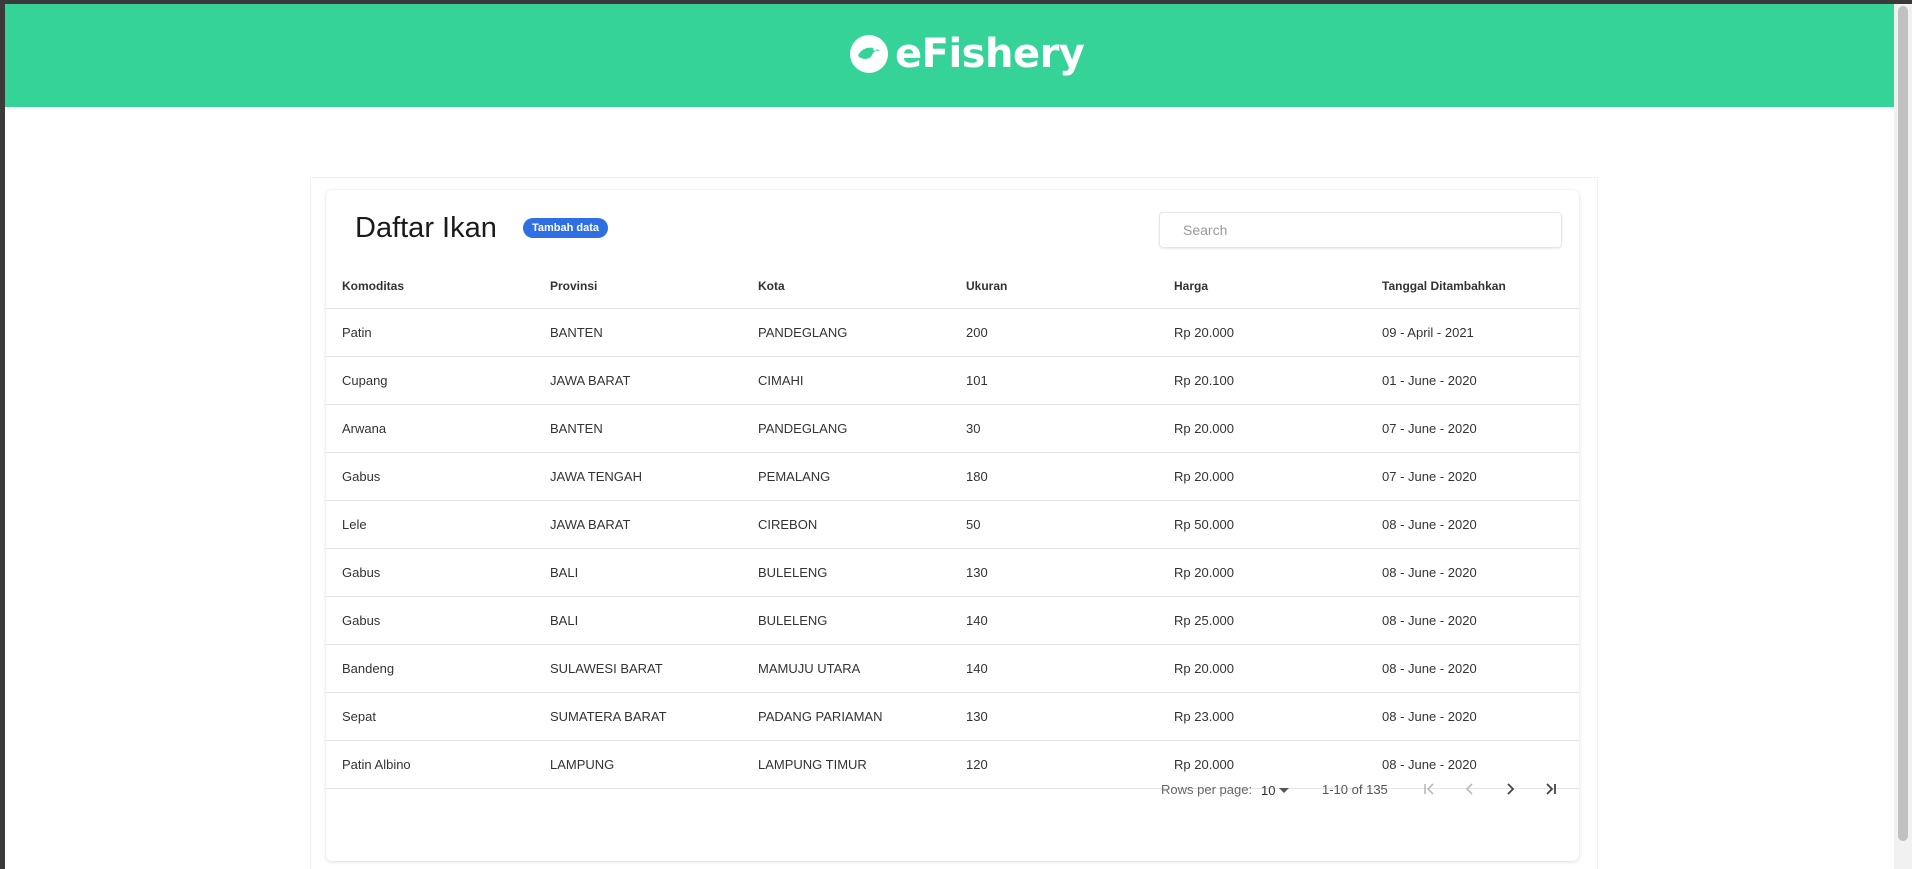 Image resolution: width=1912 pixels, height=869 pixels. I want to click on first-page-button, so click(1430, 789).